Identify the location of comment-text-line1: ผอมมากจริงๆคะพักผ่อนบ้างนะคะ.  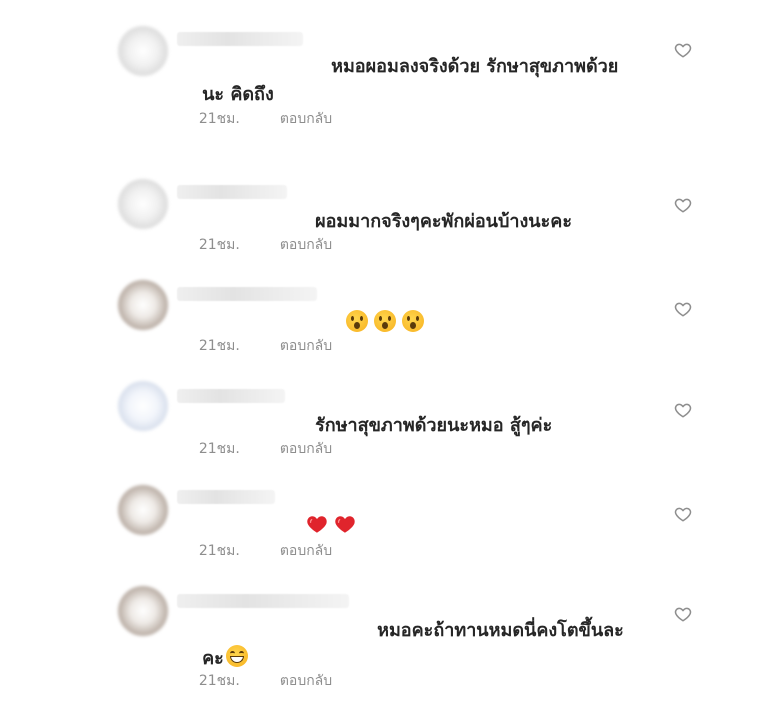
(443, 221).